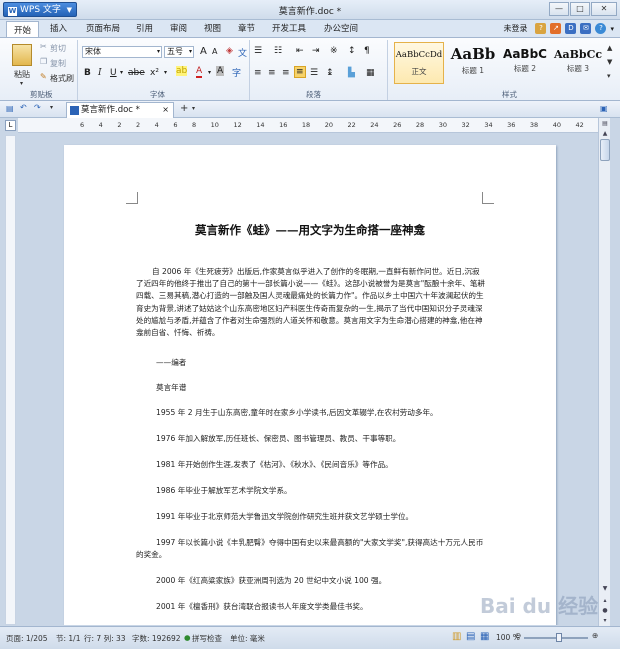  Describe the element at coordinates (207, 638) in the screenshot. I see `spell-check-toggle: 拼写检查` at that location.